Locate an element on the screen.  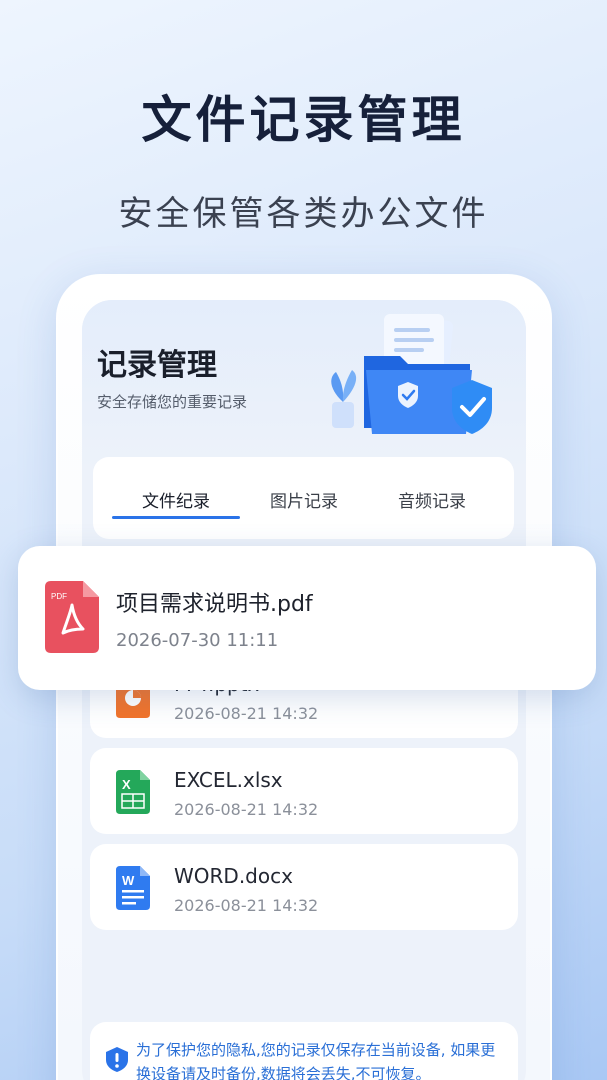
list-item: W WORD.docx 2026-08-21 14:32 is located at coordinates (304, 887).